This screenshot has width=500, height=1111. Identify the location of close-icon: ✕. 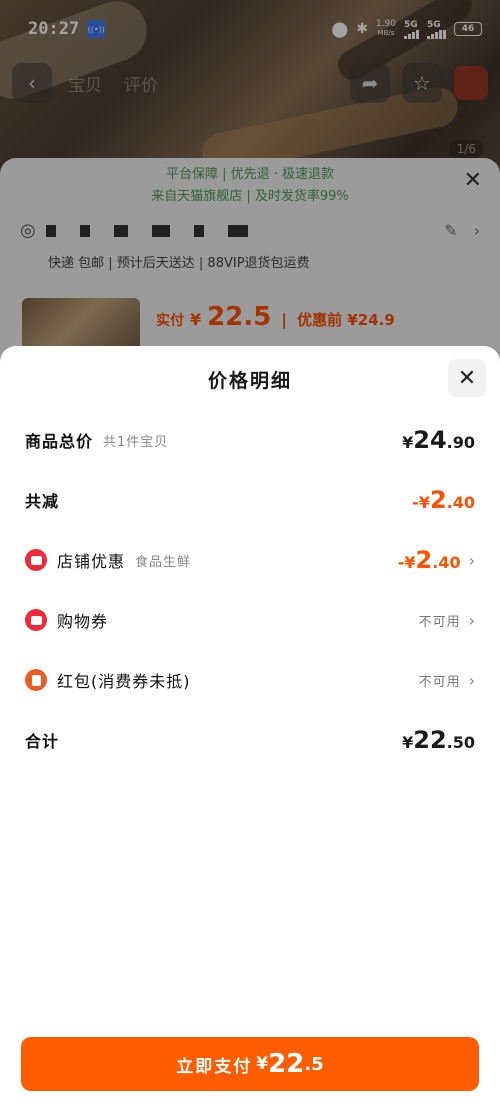
(467, 378).